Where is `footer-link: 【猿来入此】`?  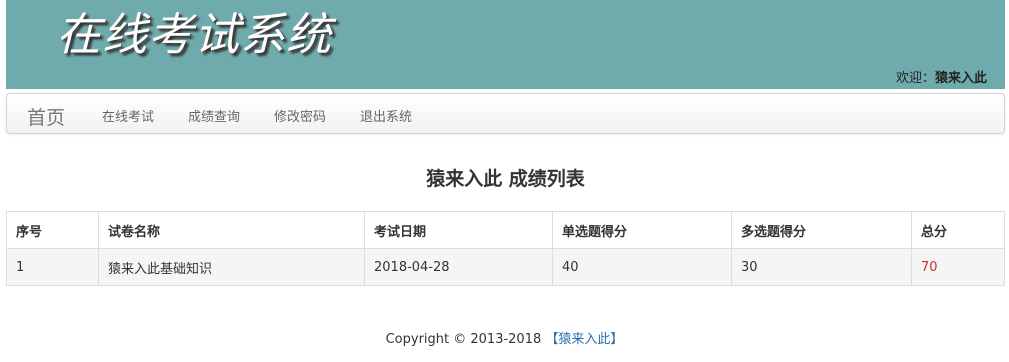
footer-link: 【猿来入此】 is located at coordinates (584, 339).